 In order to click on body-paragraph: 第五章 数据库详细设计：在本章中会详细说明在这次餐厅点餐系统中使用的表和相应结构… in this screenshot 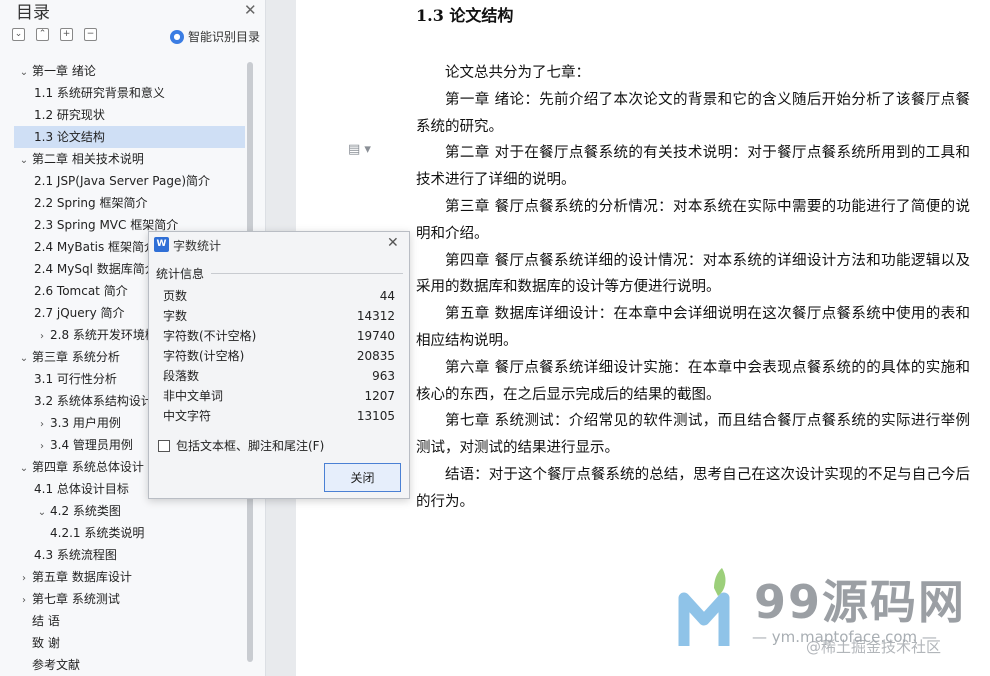, I will do `click(693, 327)`.